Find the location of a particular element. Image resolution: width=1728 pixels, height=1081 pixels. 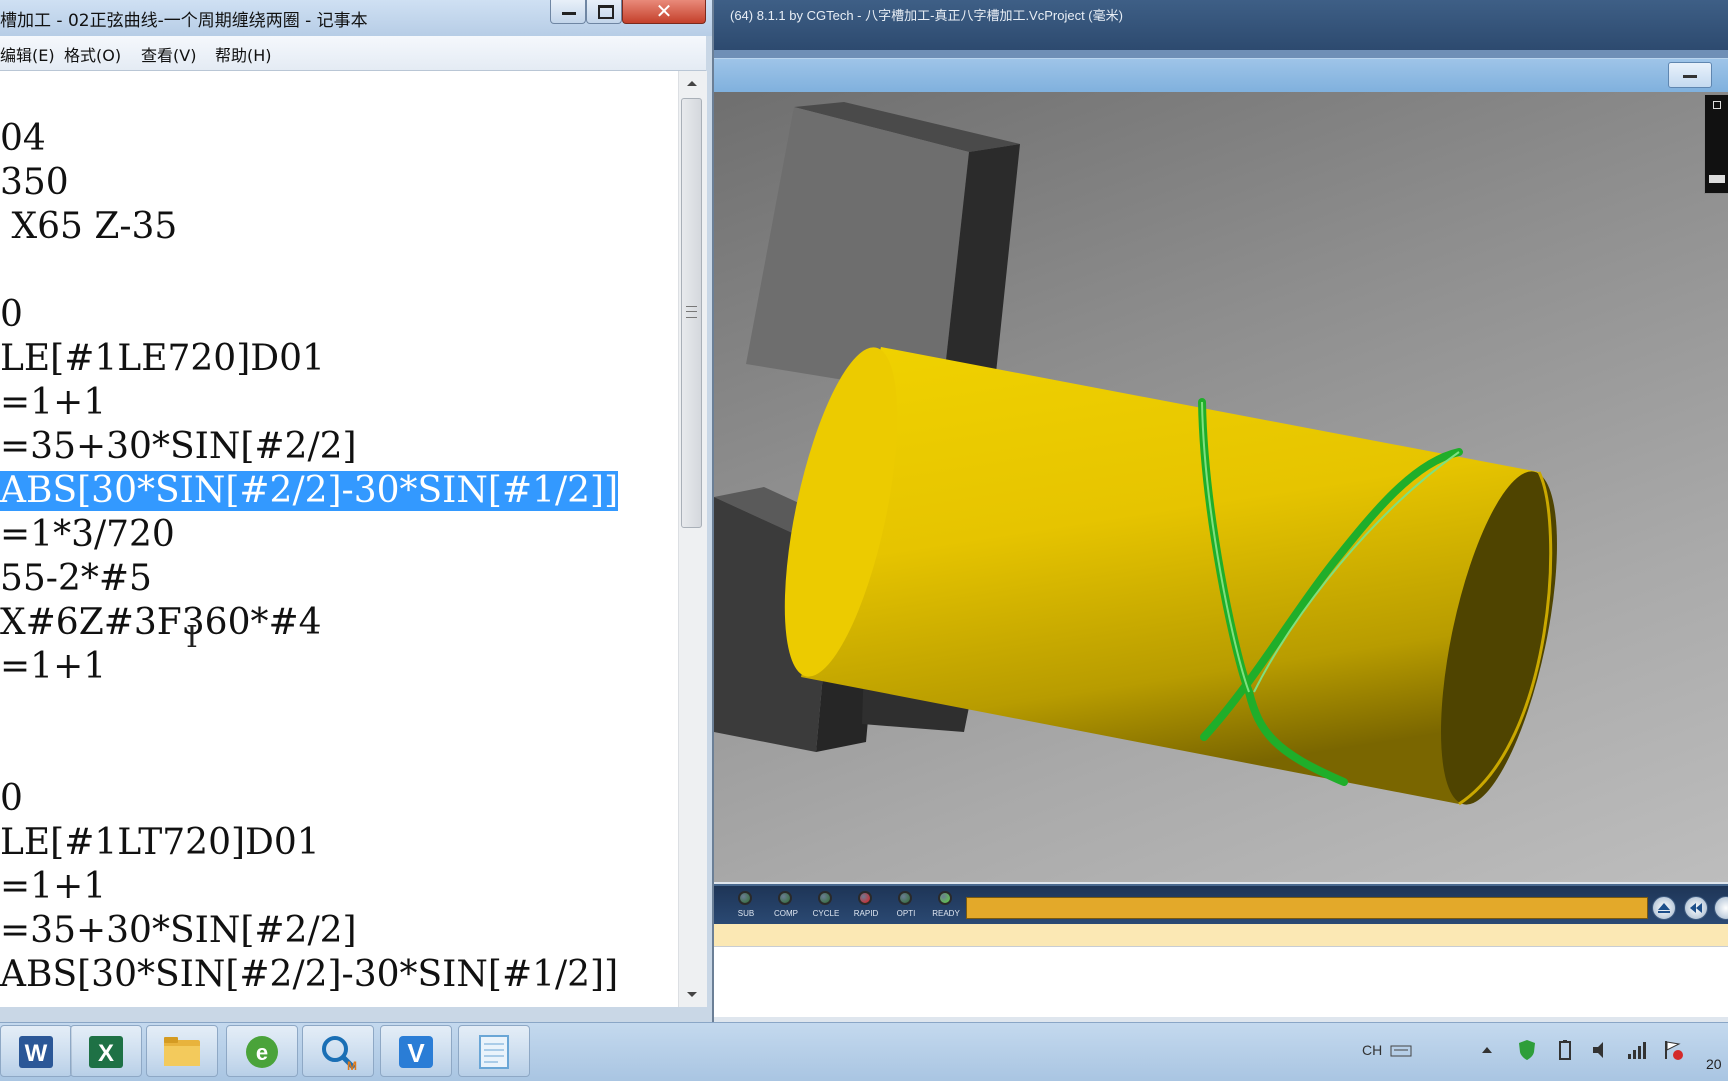

code-line: X#6Z#3F360*#4 is located at coordinates (161, 622).